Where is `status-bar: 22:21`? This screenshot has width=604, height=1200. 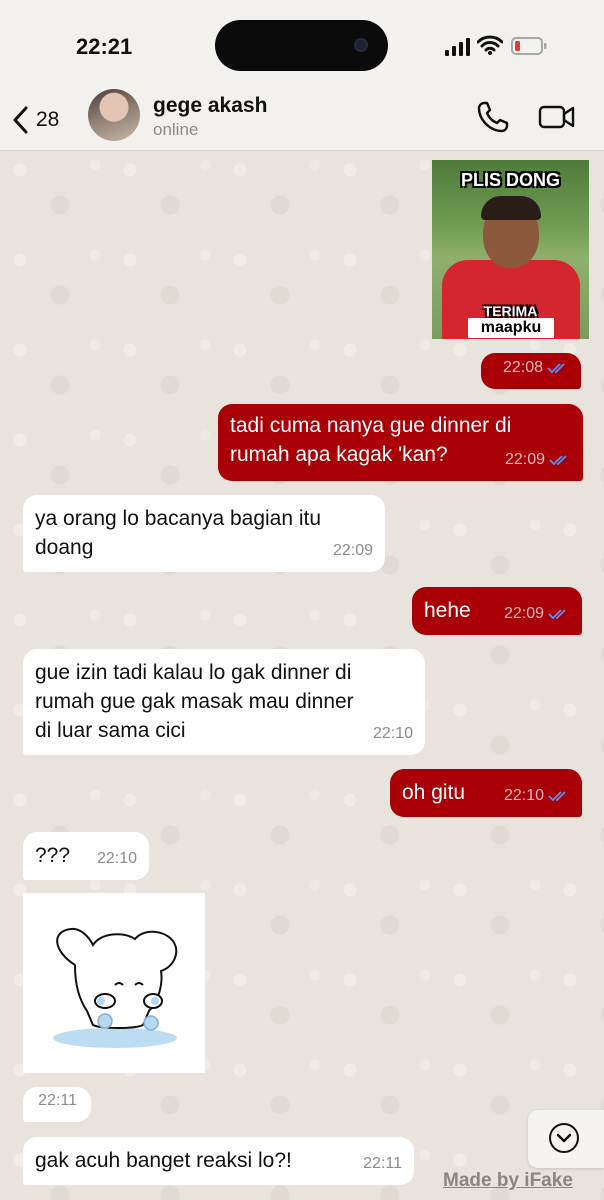 status-bar: 22:21 is located at coordinates (302, 46).